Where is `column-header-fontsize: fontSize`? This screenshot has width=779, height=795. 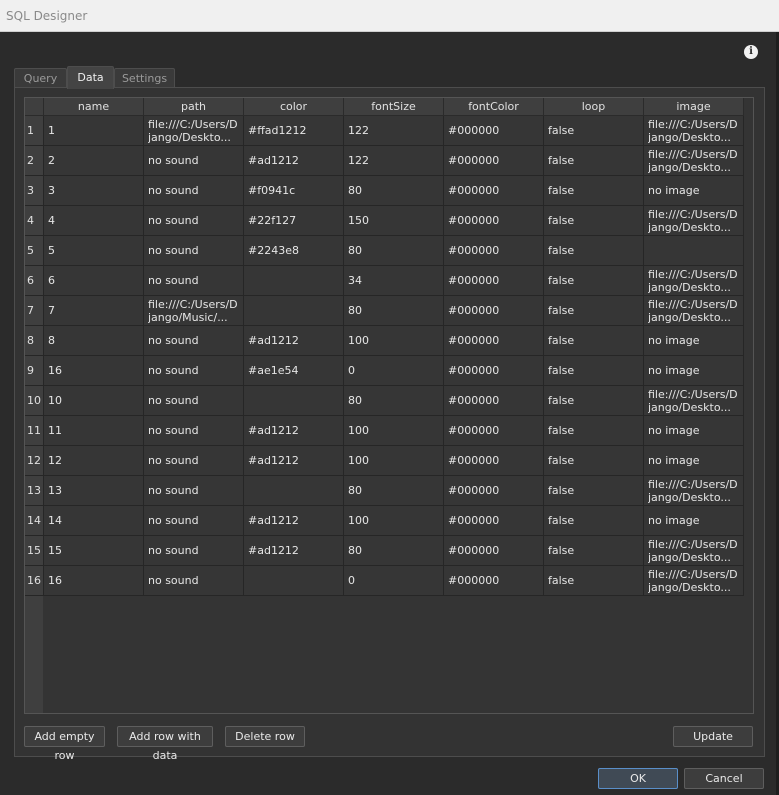
column-header-fontsize: fontSize is located at coordinates (393, 107).